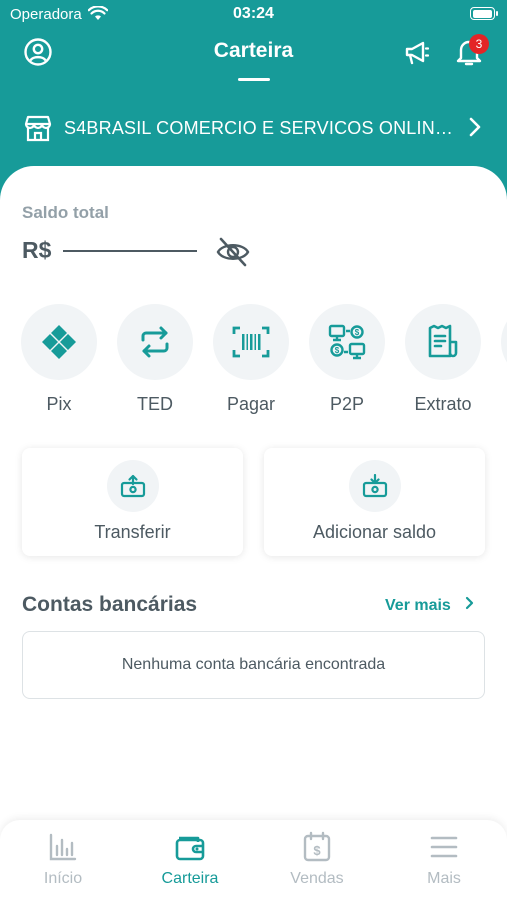 Image resolution: width=507 pixels, height=900 pixels. Describe the element at coordinates (253, 860) in the screenshot. I see `tab-bar: Início Carteira $ Vendas Mais` at that location.